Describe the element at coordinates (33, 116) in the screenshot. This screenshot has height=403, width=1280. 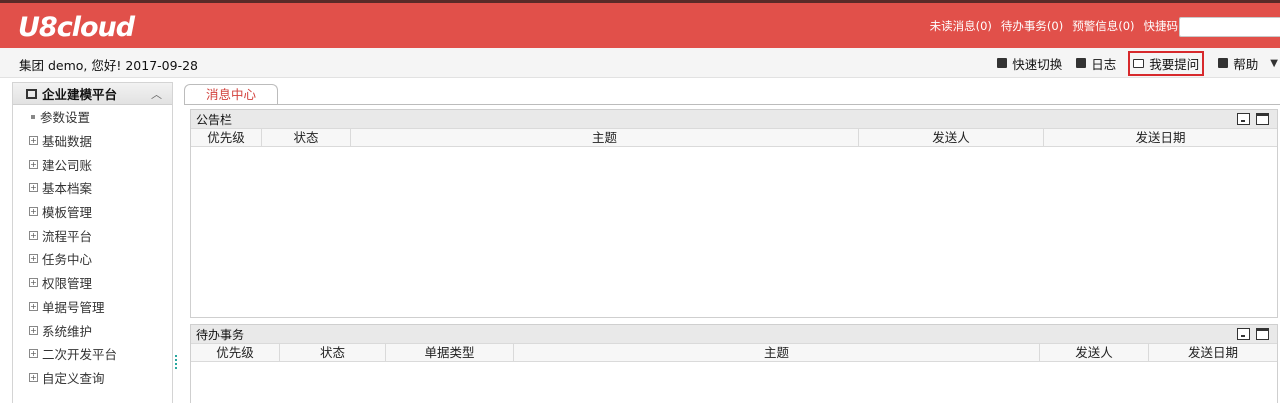
I see `bullet-icon` at that location.